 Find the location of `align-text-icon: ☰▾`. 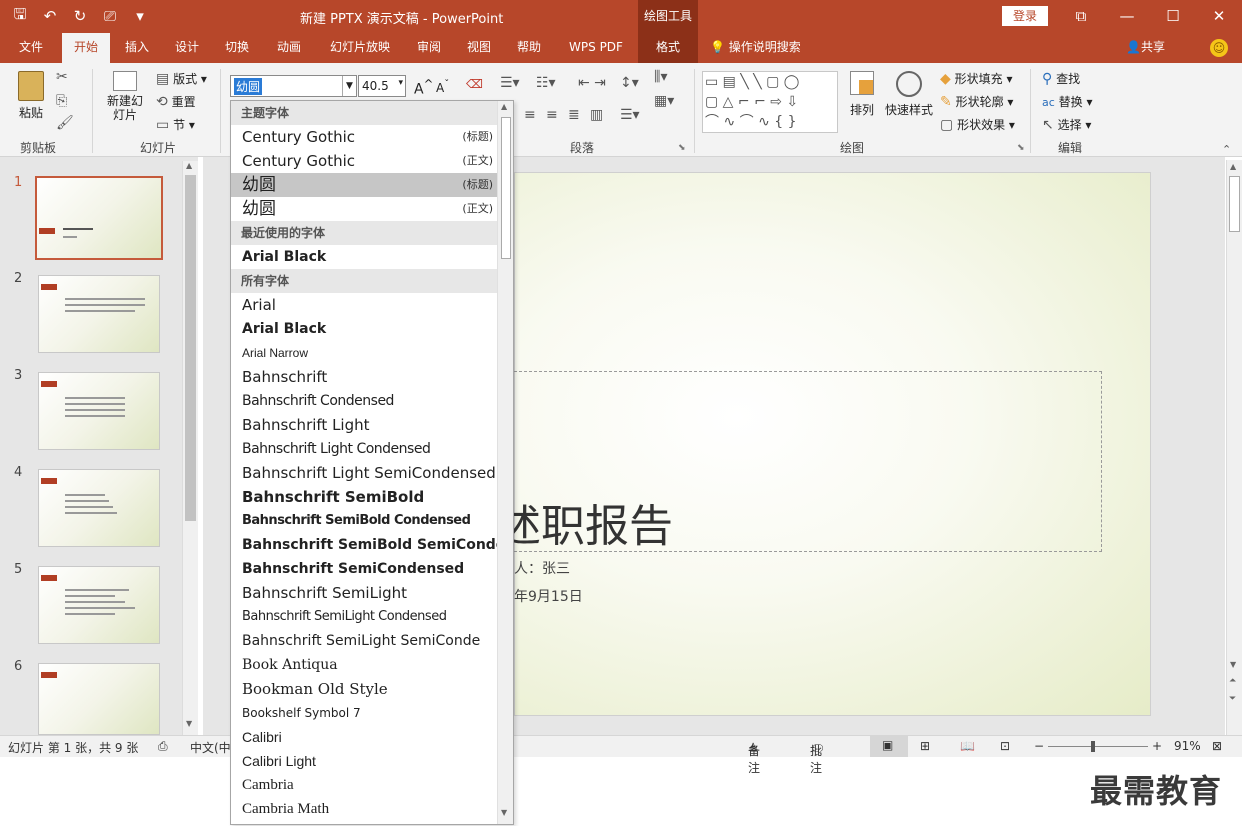

align-text-icon: ☰▾ is located at coordinates (630, 115).